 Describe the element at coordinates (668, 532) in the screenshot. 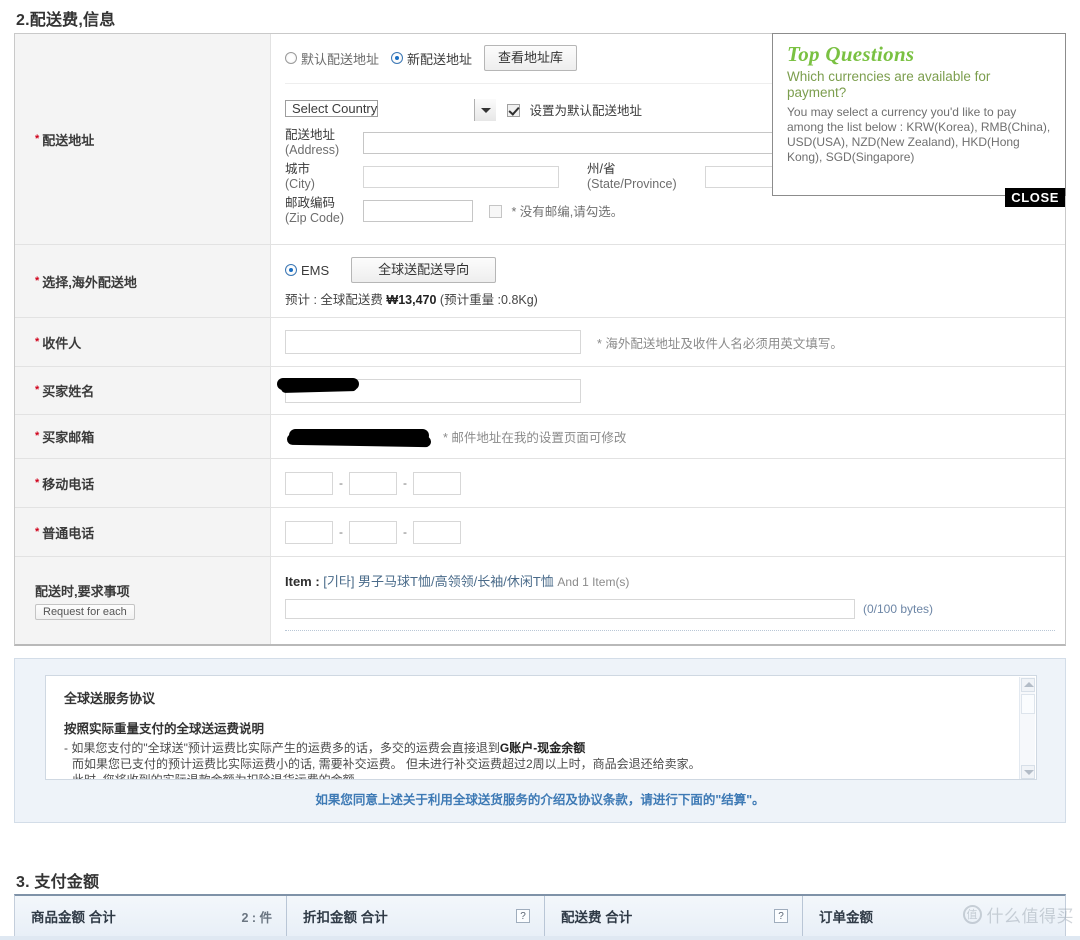

I see `row-body-home-phone: - -` at that location.